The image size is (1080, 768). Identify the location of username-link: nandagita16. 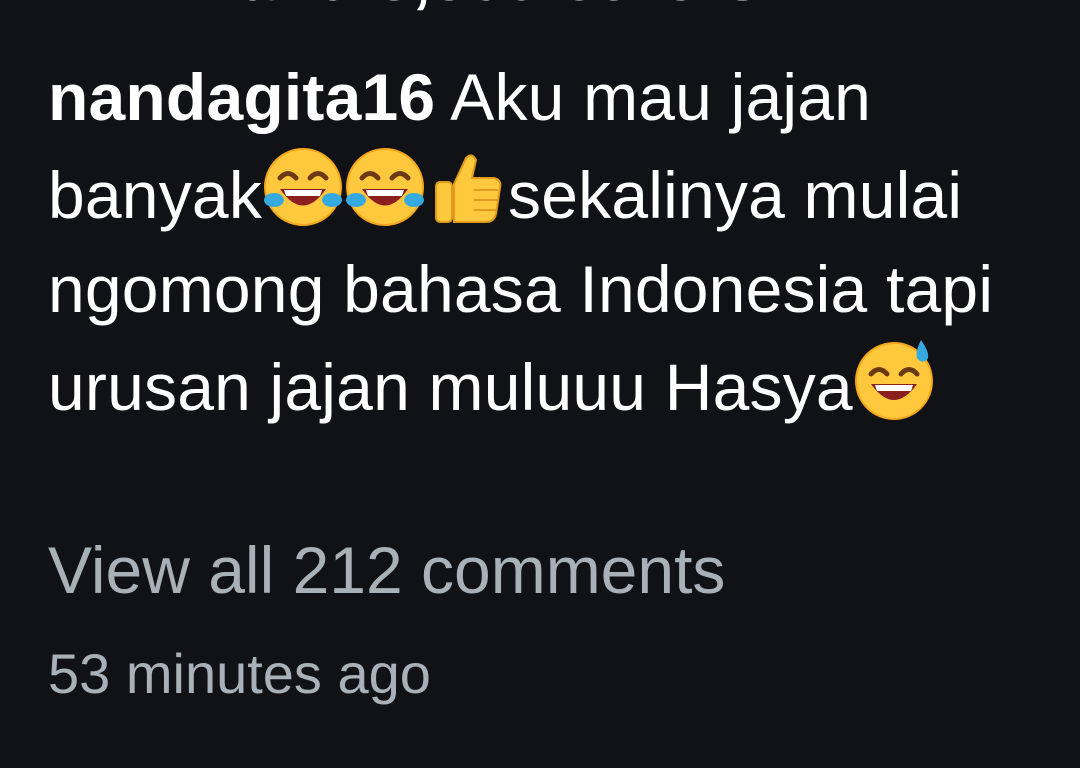
(241, 97).